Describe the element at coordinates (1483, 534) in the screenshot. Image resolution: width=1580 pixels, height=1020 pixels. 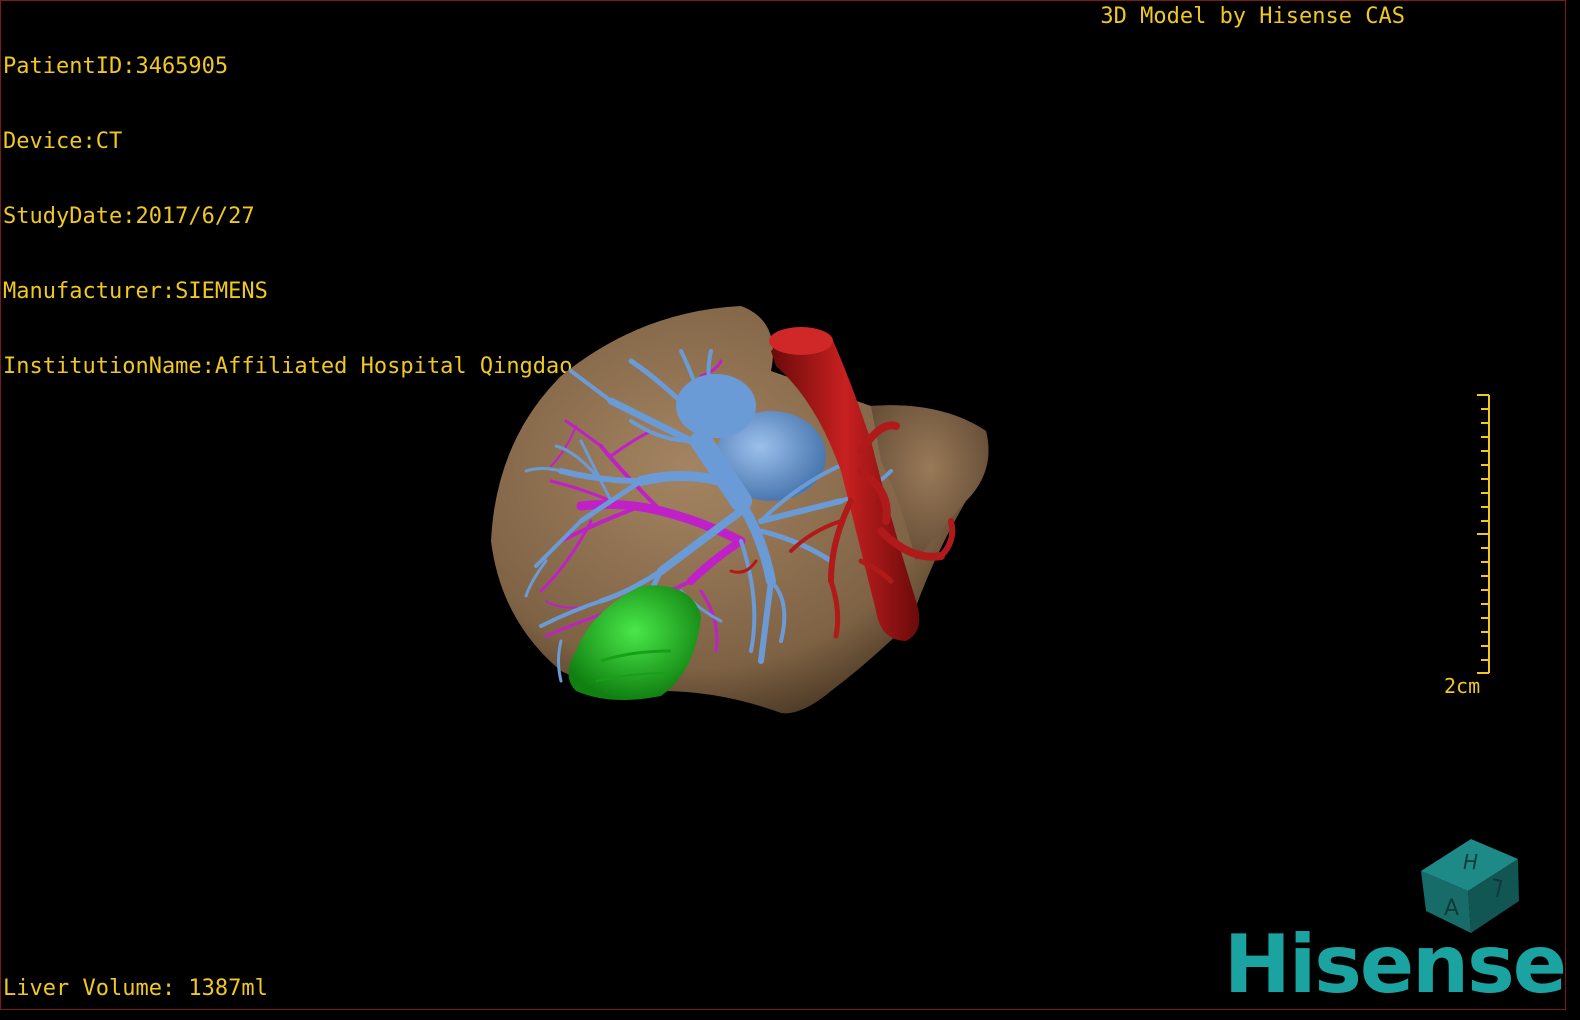
I see `scale-bar` at that location.